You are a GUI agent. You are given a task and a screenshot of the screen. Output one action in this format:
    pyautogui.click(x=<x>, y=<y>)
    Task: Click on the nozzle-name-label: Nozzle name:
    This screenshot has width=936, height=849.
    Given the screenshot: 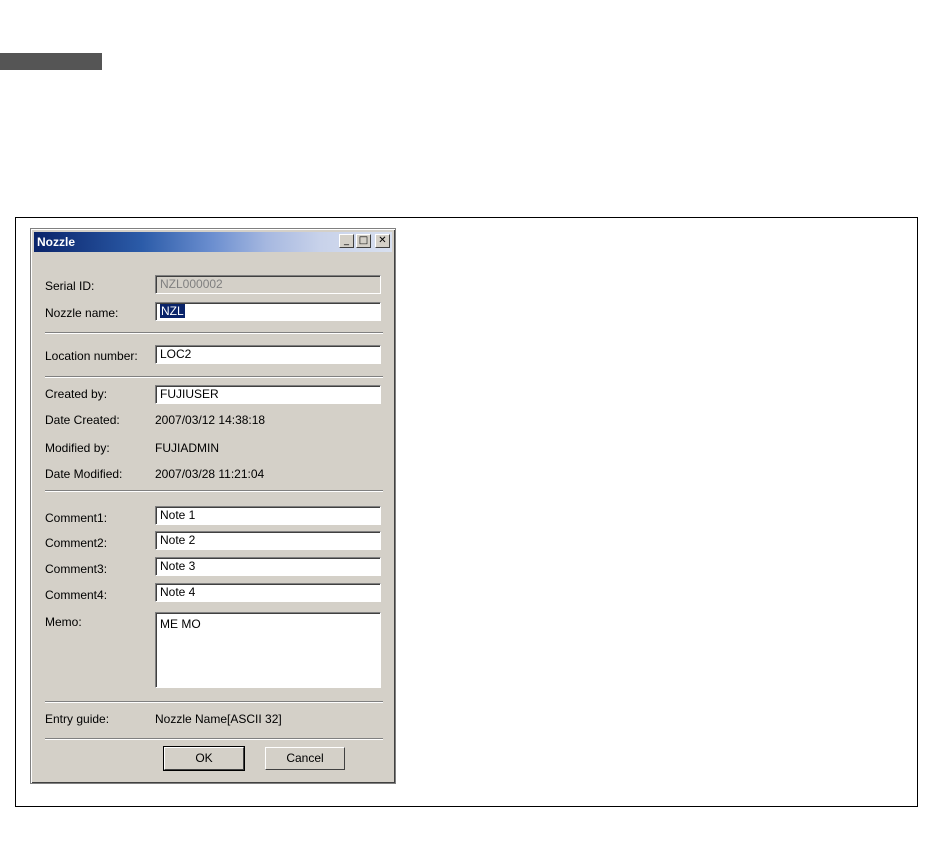 What is the action you would take?
    pyautogui.click(x=82, y=313)
    